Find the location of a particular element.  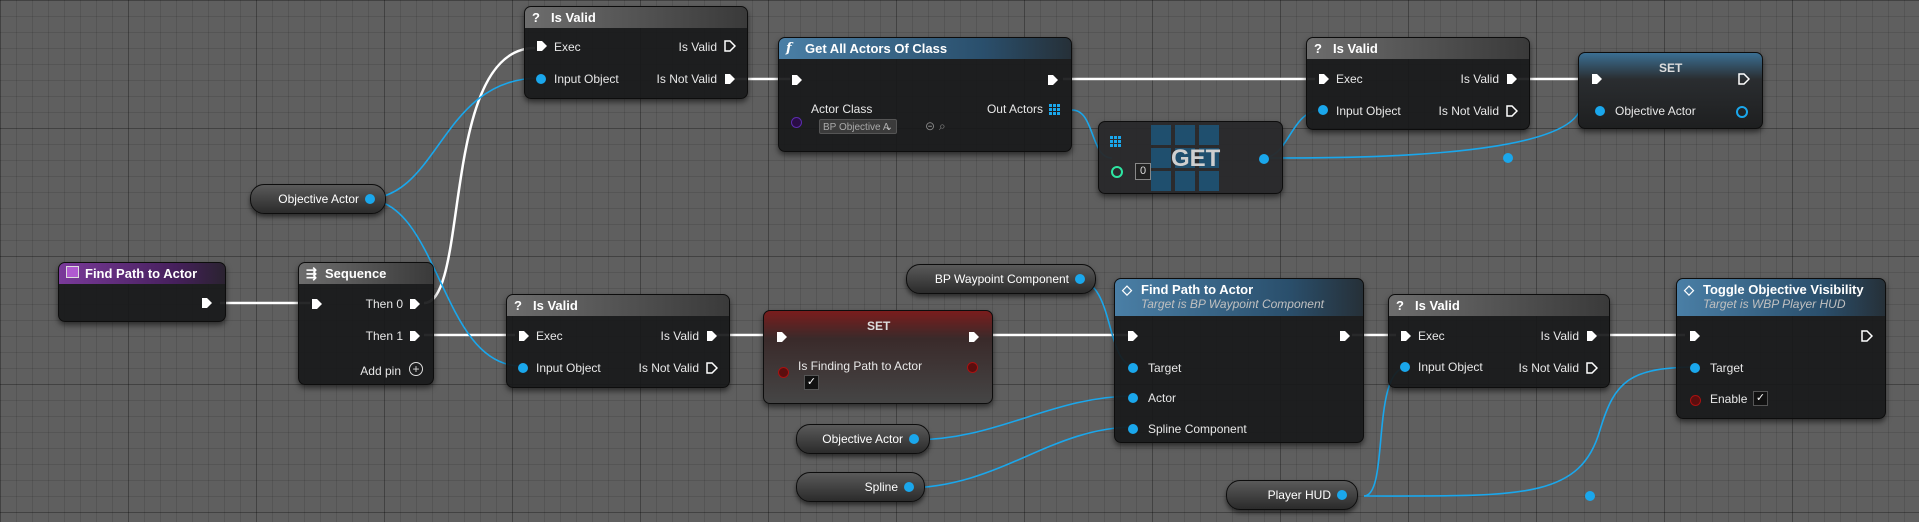

get-array-item-node: GET 0 is located at coordinates (1190, 157).